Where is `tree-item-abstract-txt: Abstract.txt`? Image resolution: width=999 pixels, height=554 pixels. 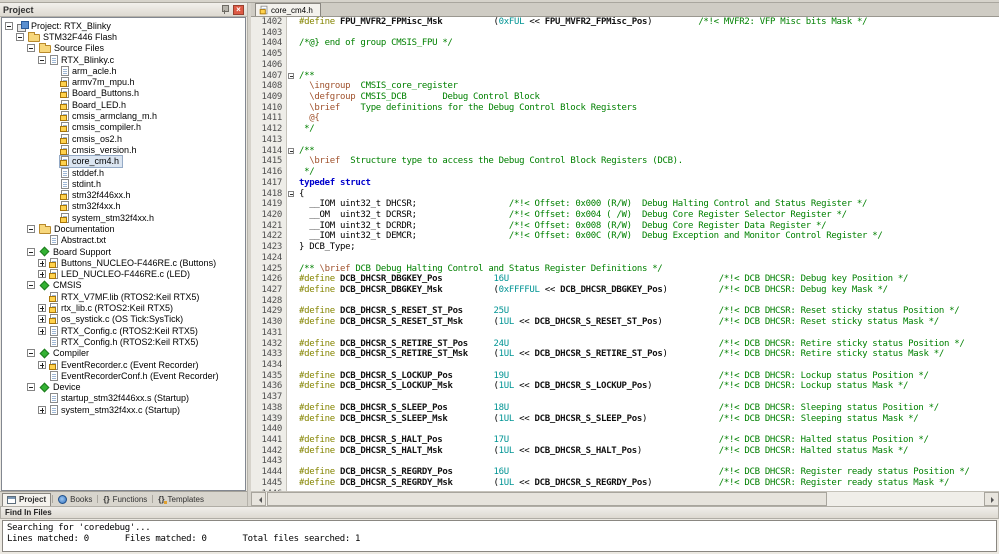 tree-item-abstract-txt: Abstract.txt is located at coordinates (123, 240).